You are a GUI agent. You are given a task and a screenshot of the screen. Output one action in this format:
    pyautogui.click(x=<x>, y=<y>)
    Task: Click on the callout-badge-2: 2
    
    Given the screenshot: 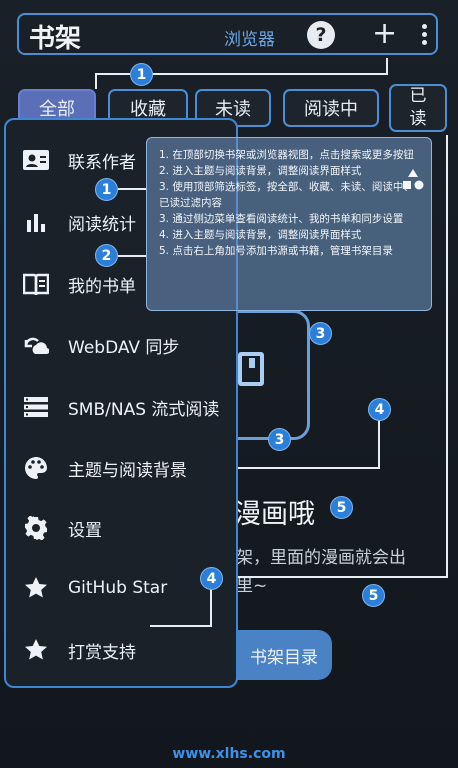 What is the action you would take?
    pyautogui.click(x=106, y=255)
    